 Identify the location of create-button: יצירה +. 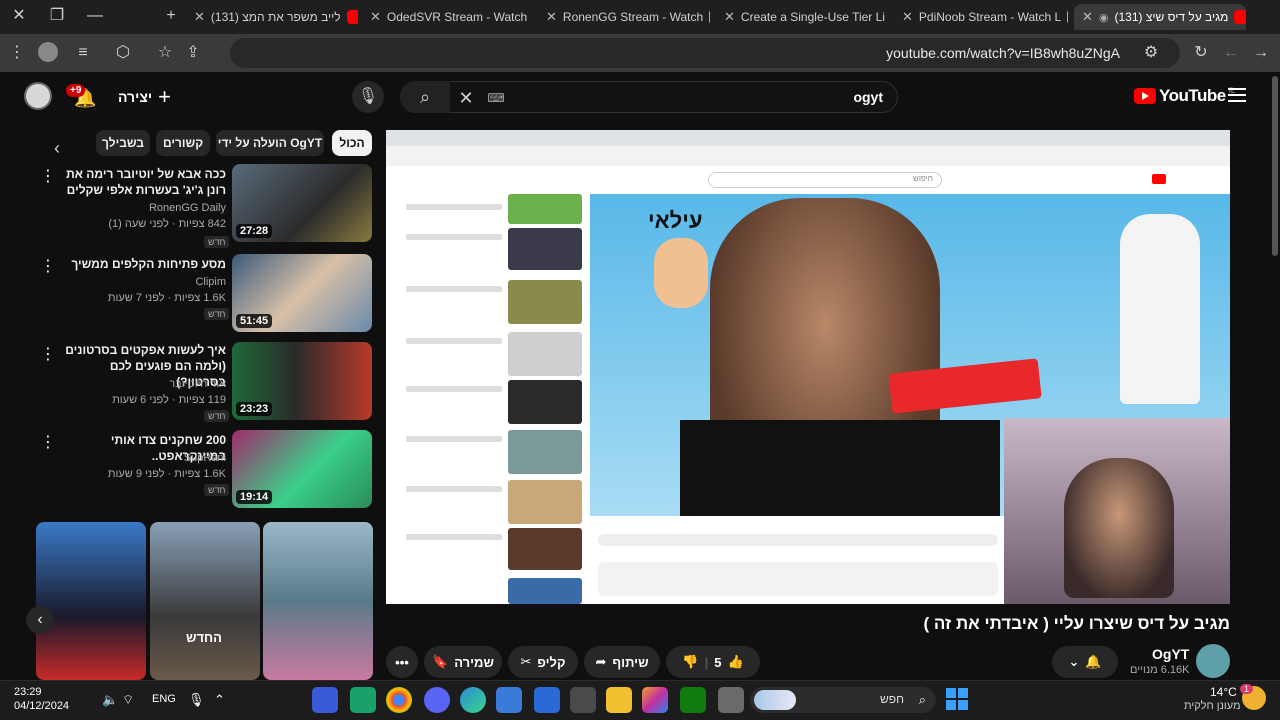
(148, 97).